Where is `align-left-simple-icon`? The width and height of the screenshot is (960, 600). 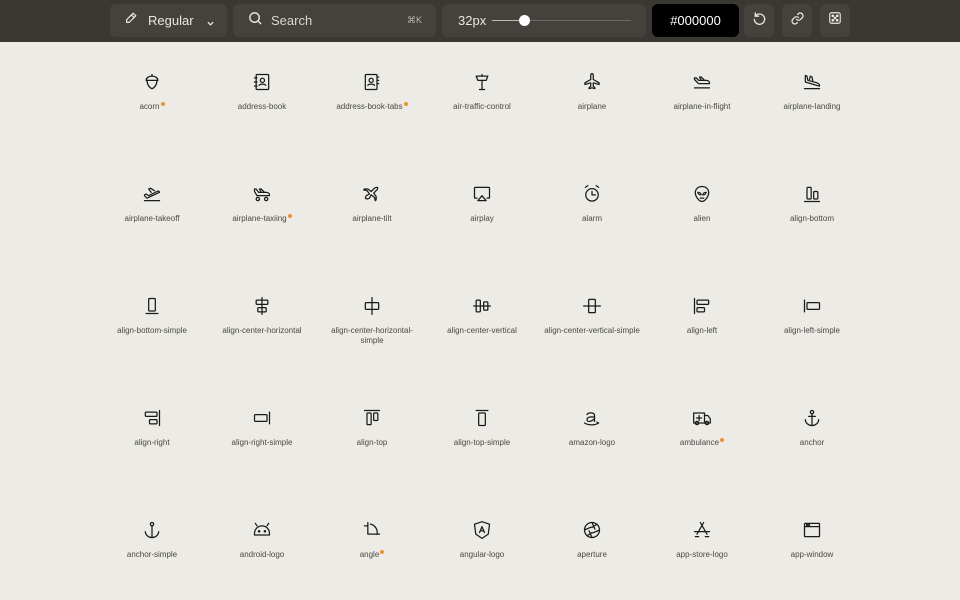
align-left-simple-icon is located at coordinates (812, 306).